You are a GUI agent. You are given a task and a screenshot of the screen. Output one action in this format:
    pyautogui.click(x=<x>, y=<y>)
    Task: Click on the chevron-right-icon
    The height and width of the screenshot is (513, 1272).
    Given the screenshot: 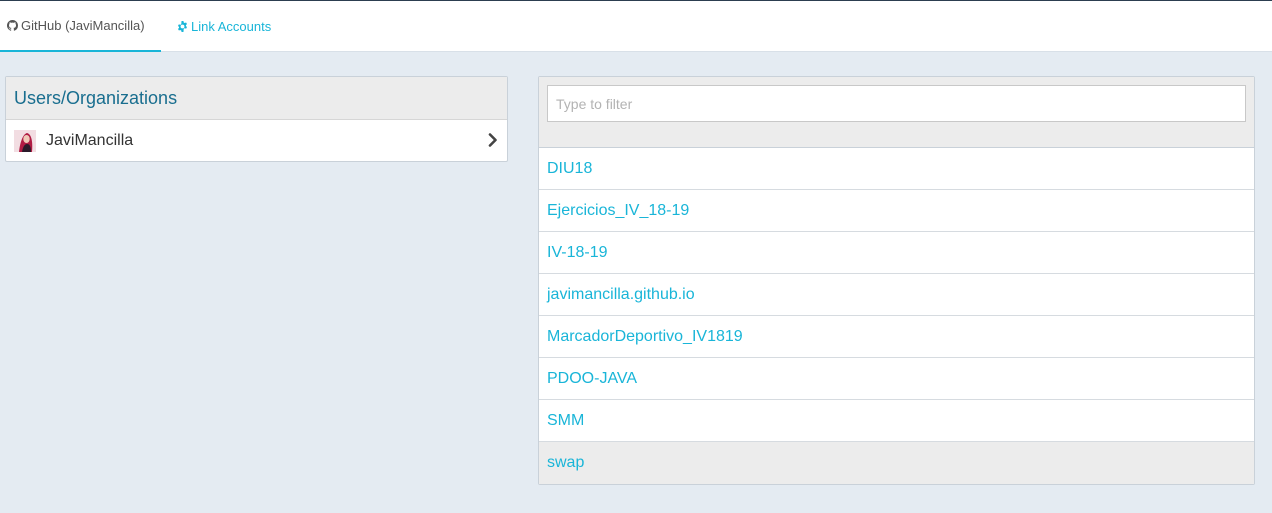 What is the action you would take?
    pyautogui.click(x=492, y=140)
    